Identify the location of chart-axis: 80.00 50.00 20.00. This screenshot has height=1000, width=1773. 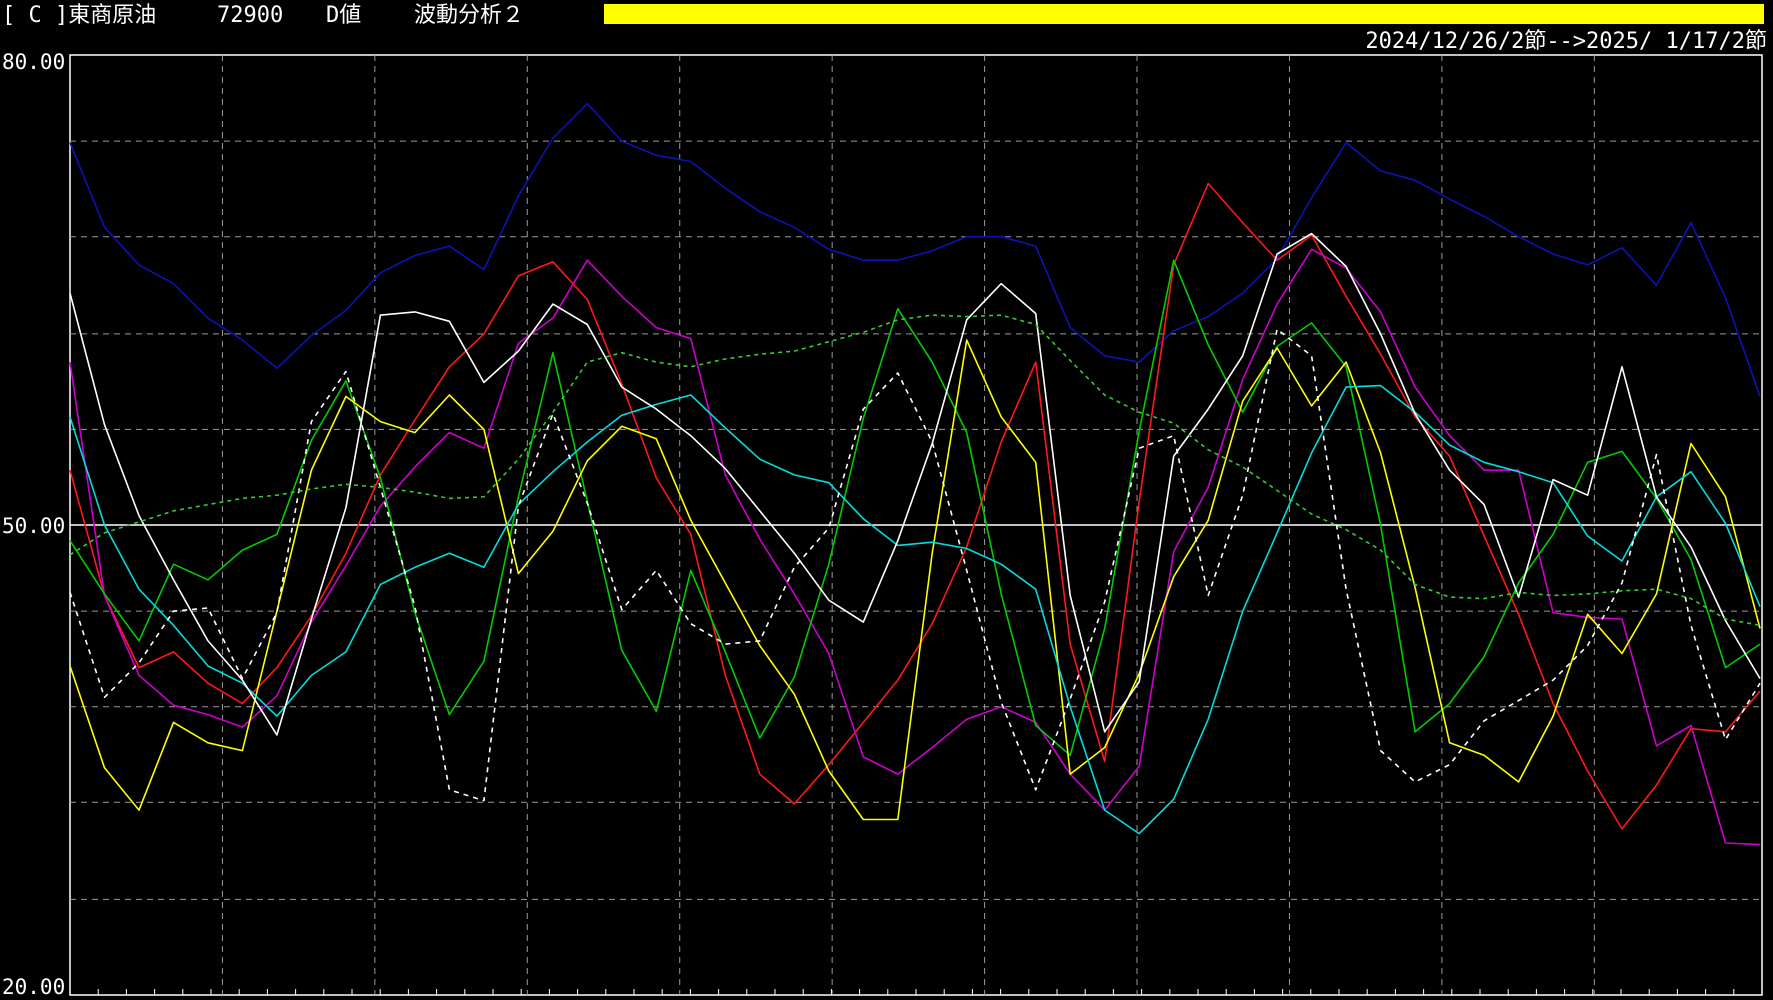
(33, 524).